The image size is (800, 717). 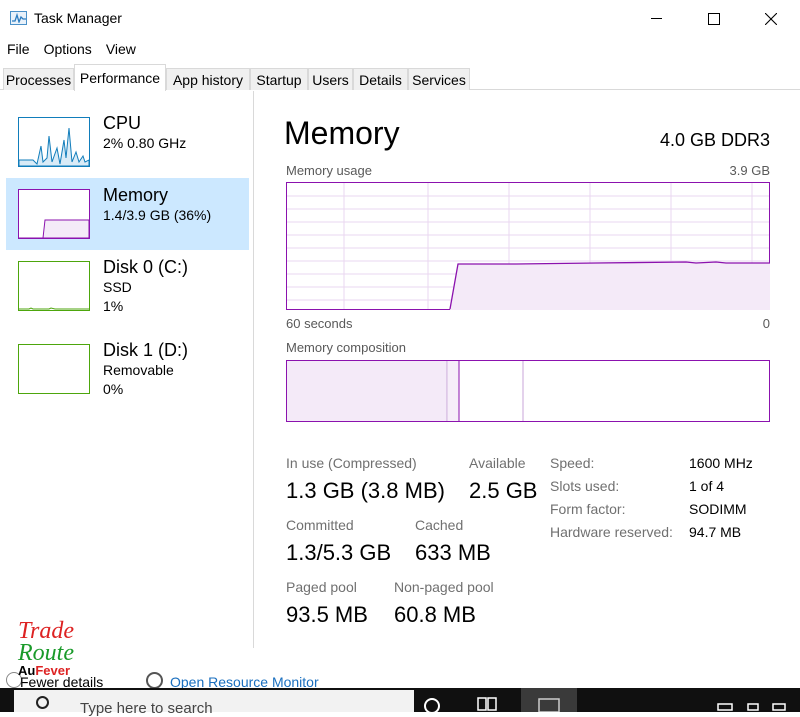 What do you see at coordinates (611, 532) in the screenshot?
I see `hardware-reserved-label: Hardware reserved:` at bounding box center [611, 532].